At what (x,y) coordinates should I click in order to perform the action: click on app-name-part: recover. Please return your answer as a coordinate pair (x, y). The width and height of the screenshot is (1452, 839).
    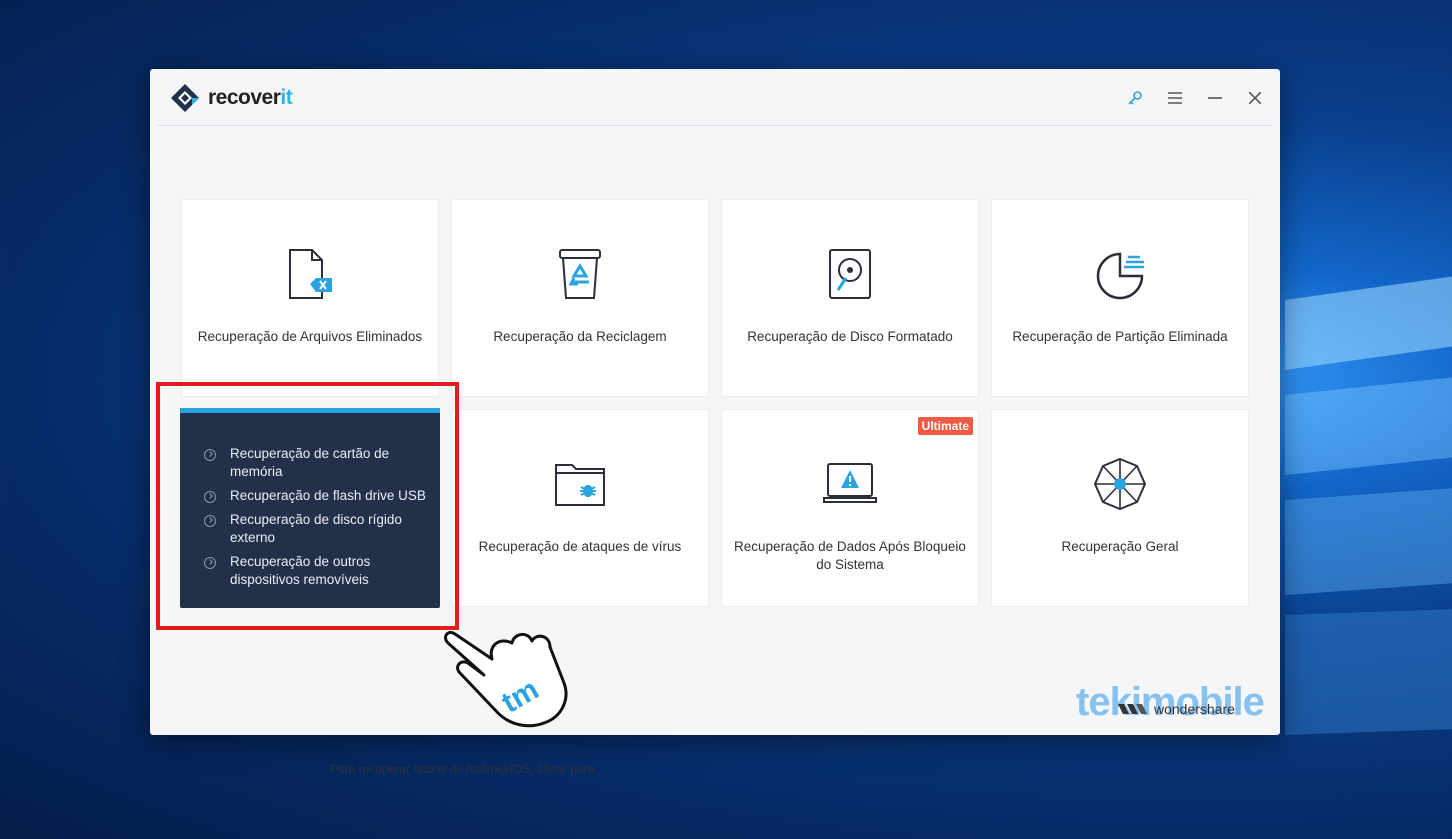
    Looking at the image, I should click on (244, 97).